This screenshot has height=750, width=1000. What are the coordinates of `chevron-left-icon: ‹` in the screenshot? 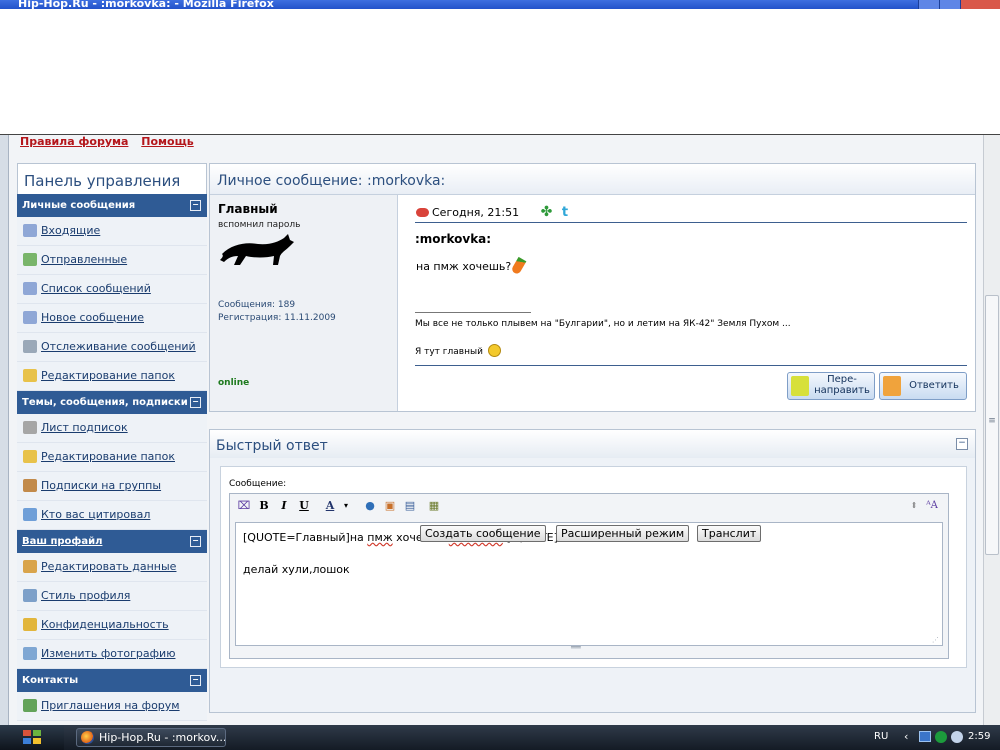 It's located at (906, 736).